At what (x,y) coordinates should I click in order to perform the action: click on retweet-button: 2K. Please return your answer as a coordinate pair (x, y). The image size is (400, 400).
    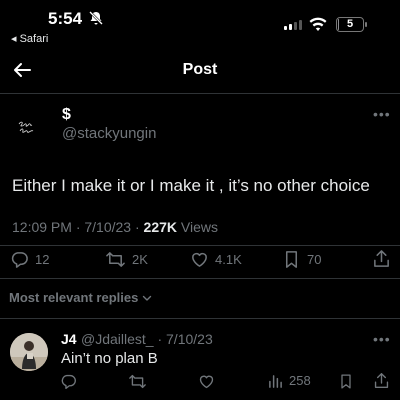
    Looking at the image, I should click on (126, 259).